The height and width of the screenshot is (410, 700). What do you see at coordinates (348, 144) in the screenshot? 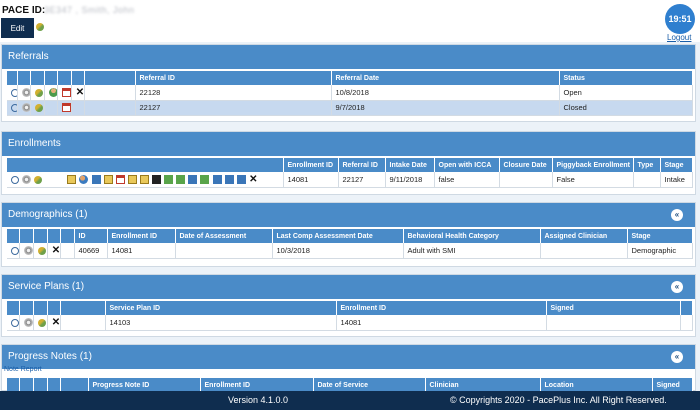
I see `enrollments-header: Enrollments` at bounding box center [348, 144].